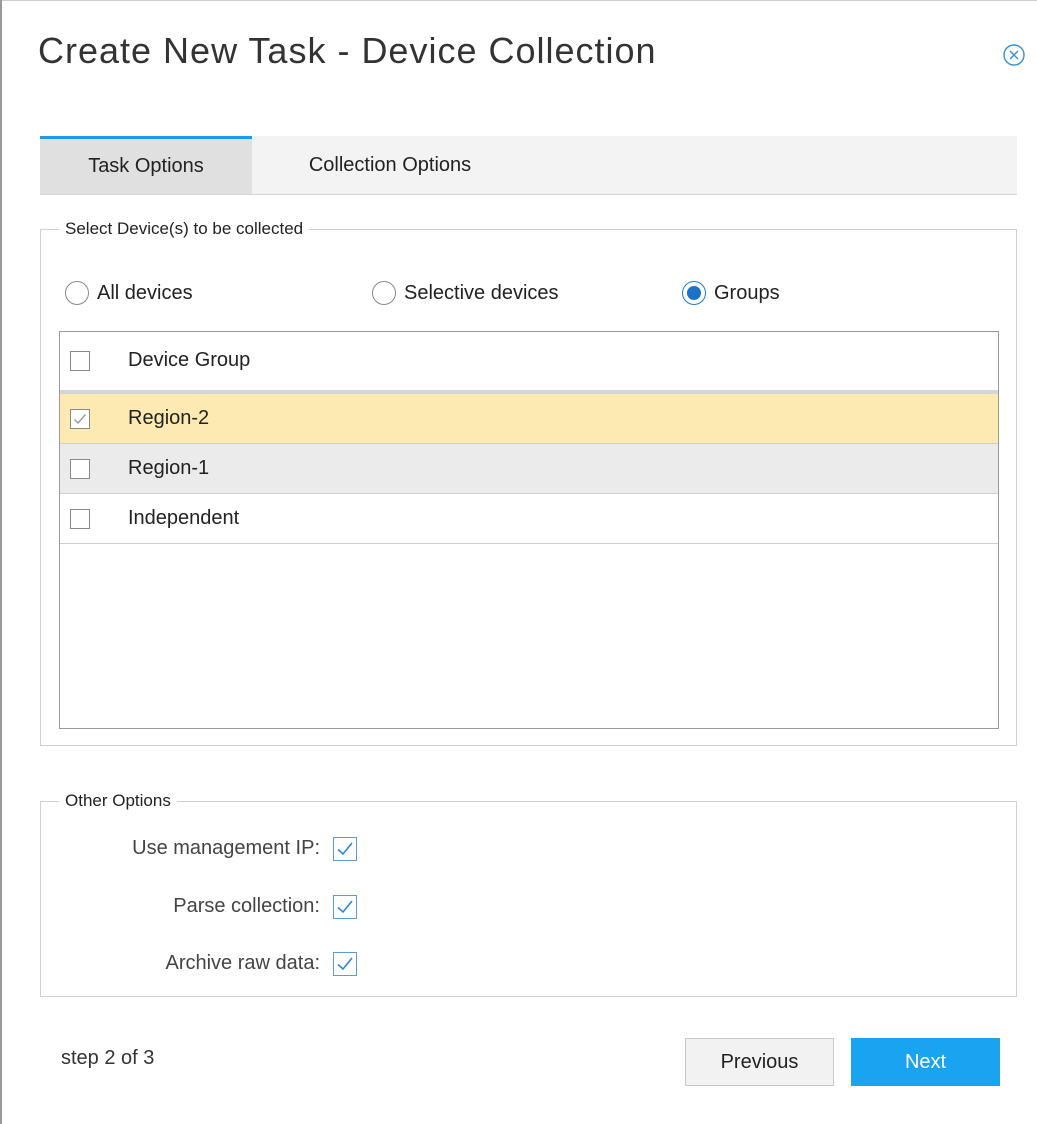 This screenshot has height=1124, width=1037. I want to click on window-top-border, so click(518, 0).